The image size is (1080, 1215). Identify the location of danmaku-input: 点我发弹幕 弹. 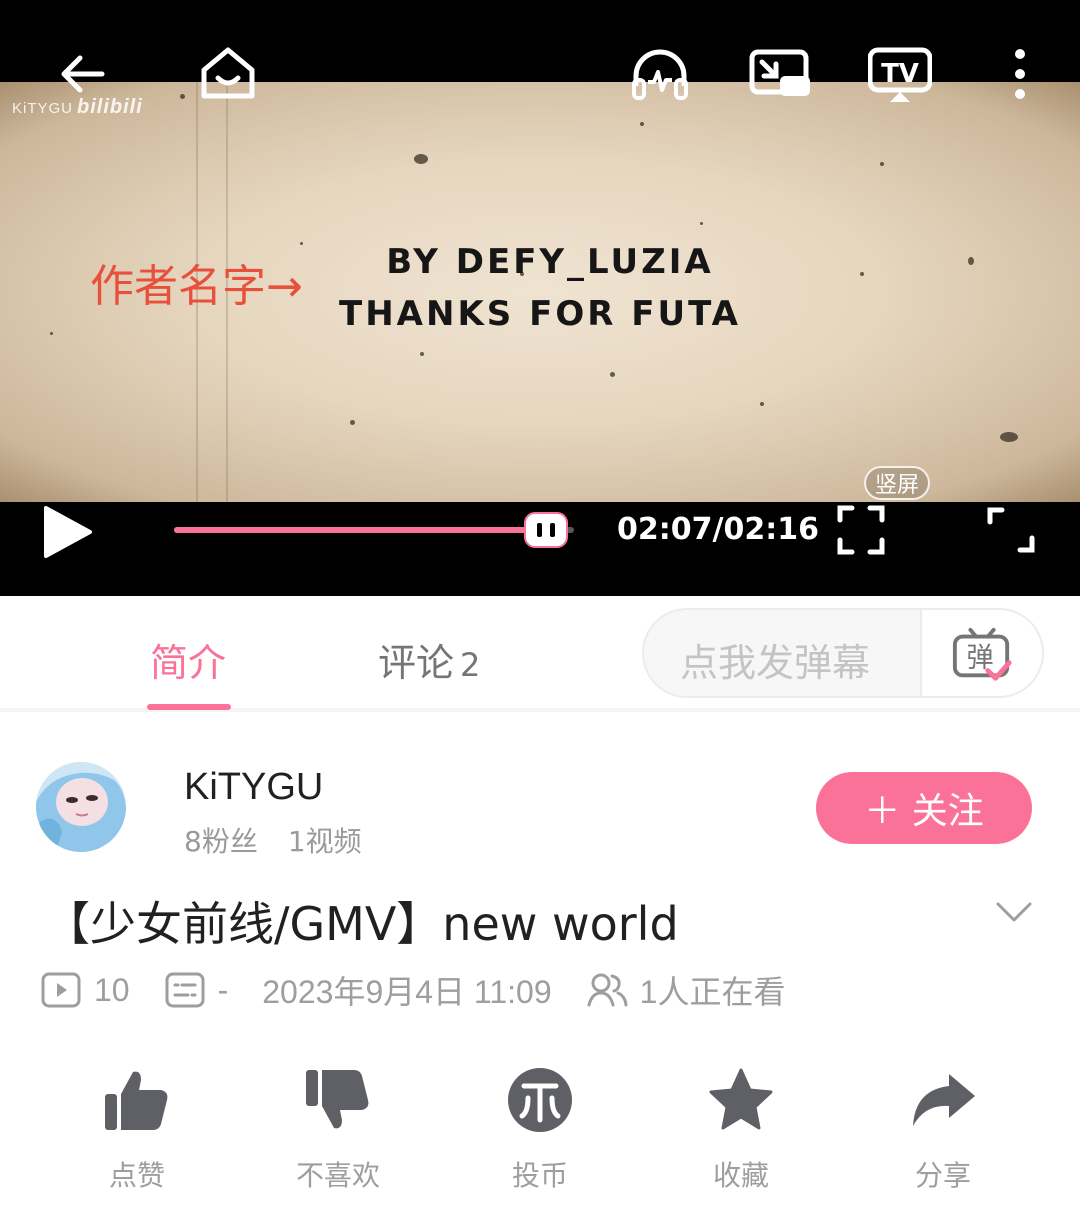
(843, 653).